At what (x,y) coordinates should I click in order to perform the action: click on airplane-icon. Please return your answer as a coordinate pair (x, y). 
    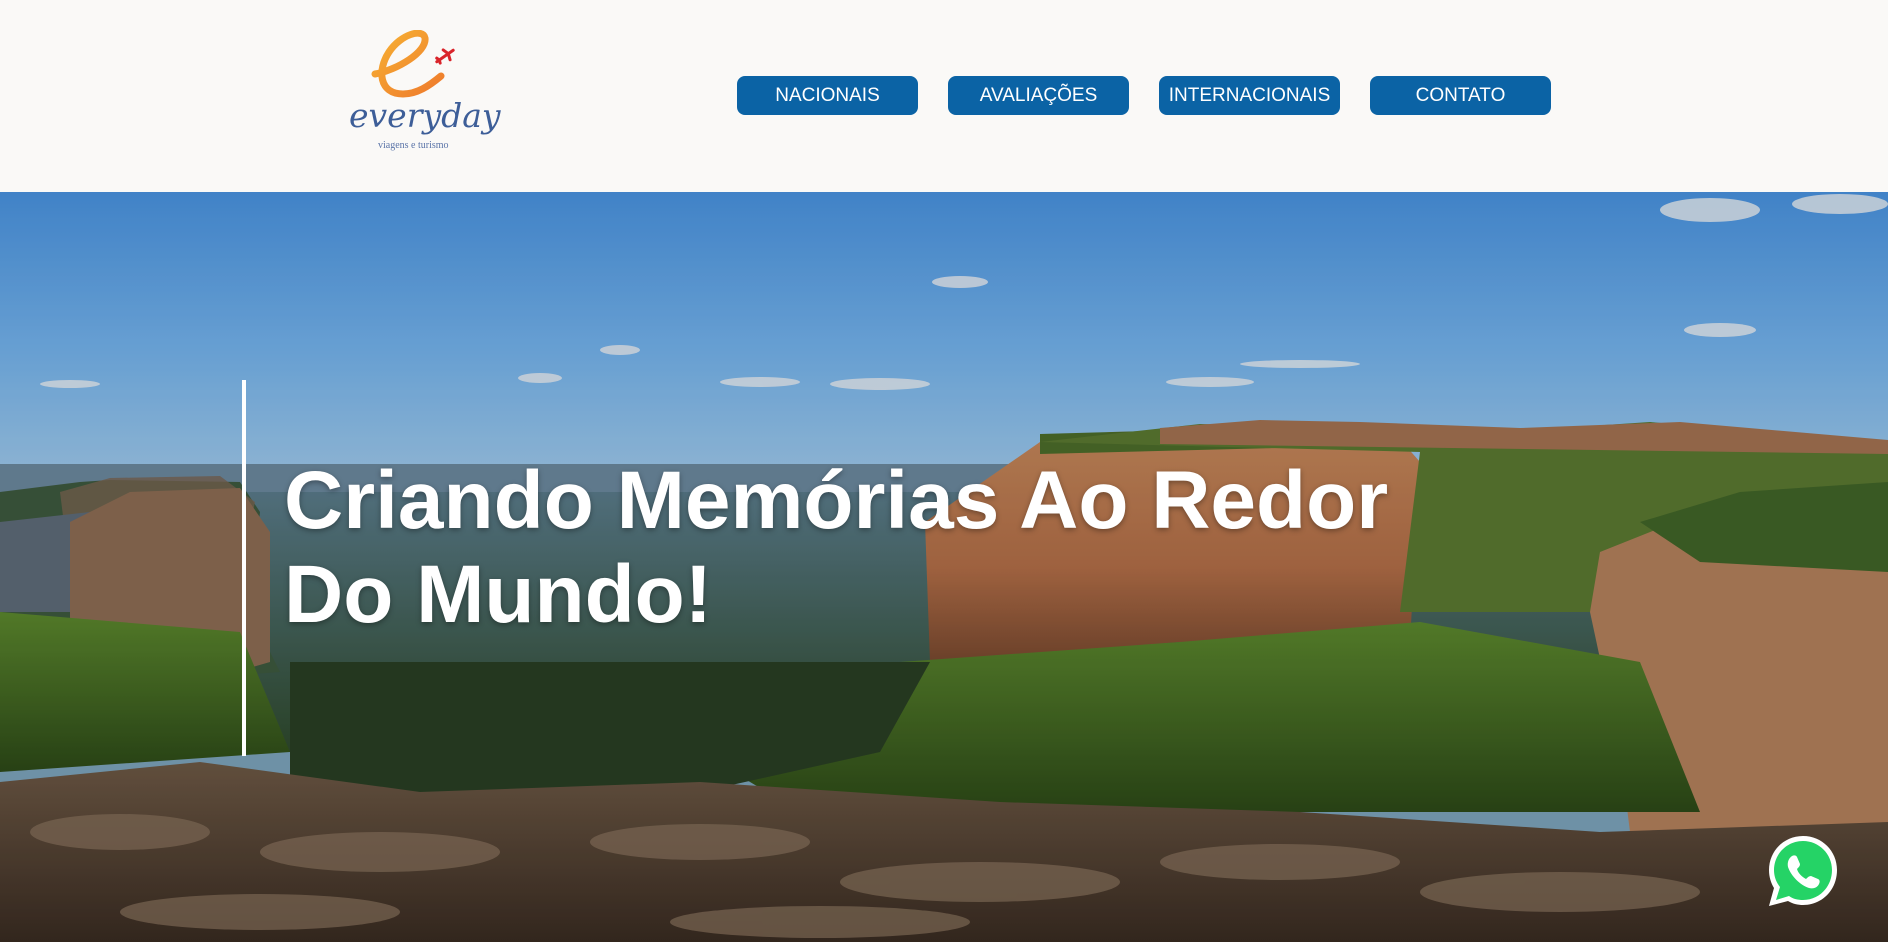
    Looking at the image, I should click on (445, 56).